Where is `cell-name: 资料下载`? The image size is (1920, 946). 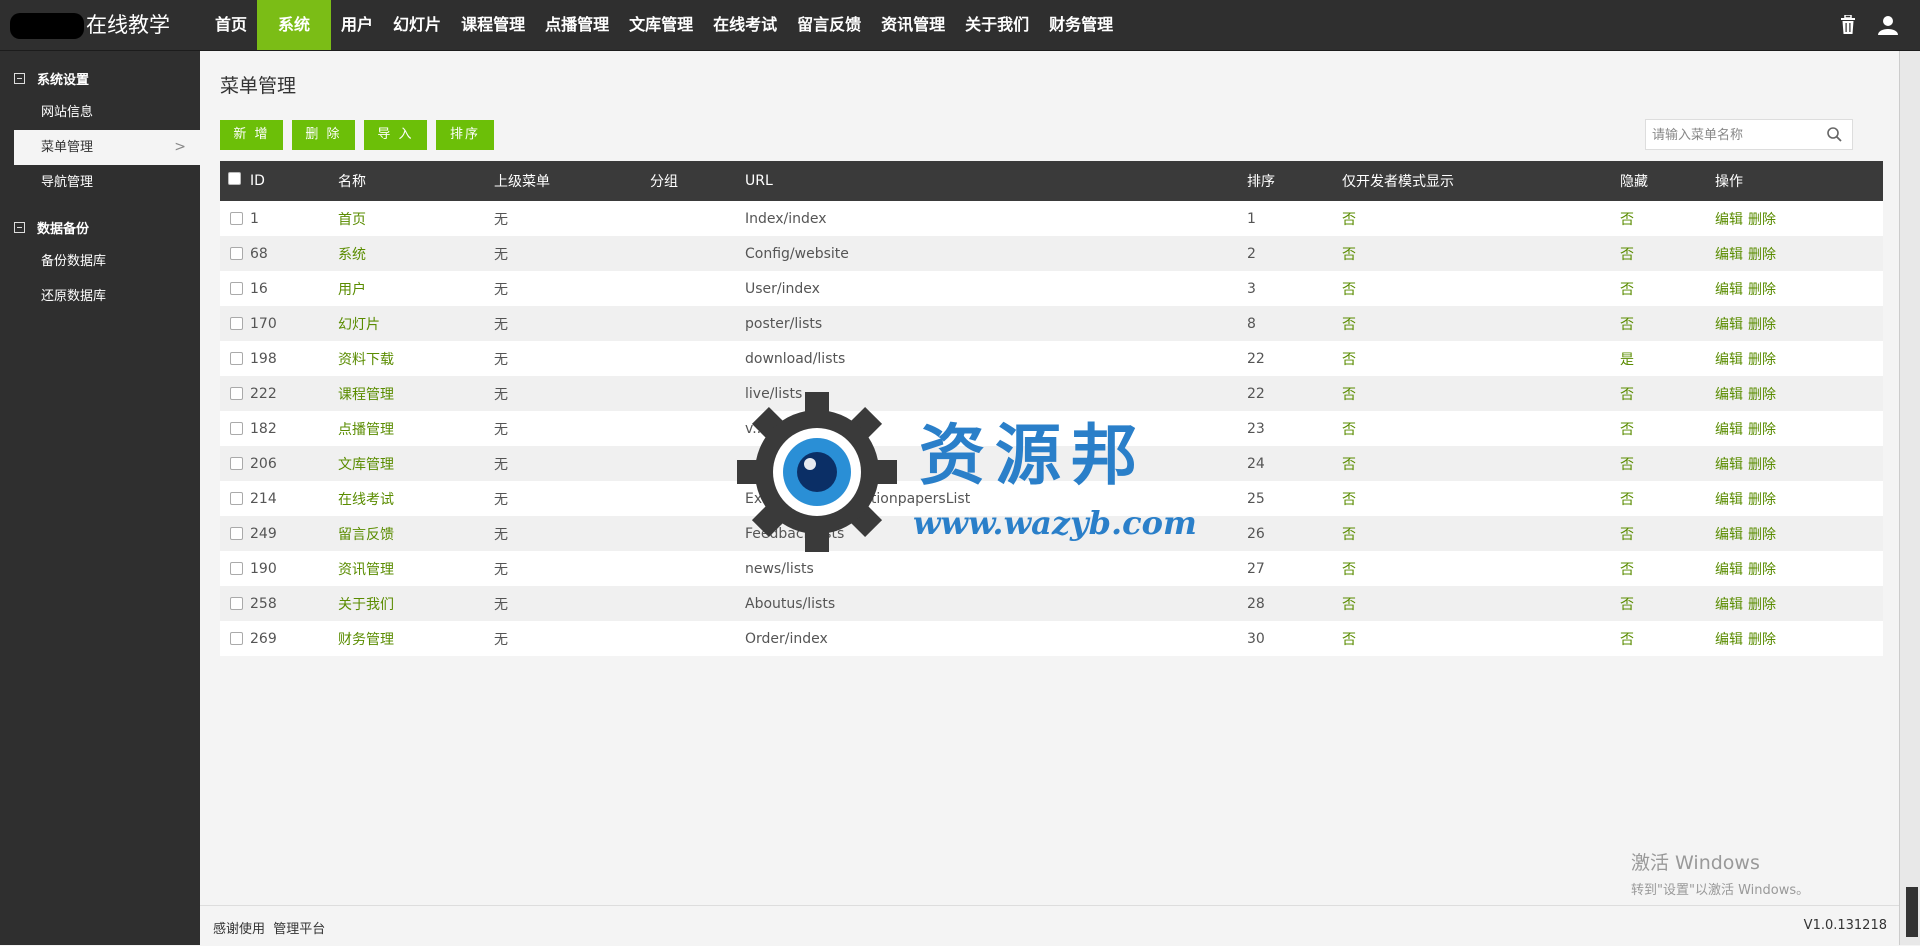
cell-name: 资料下载 is located at coordinates (416, 358).